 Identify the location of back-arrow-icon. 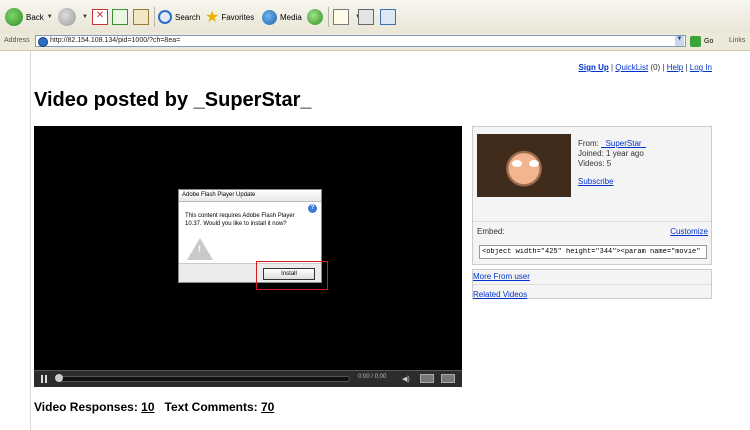
(14, 17).